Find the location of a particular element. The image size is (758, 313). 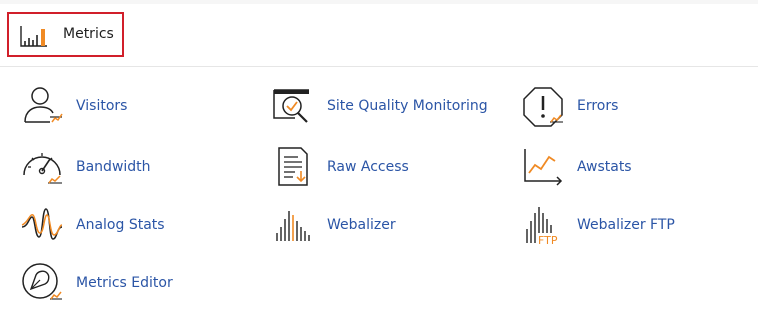

awstats-label: Awstats is located at coordinates (604, 167).